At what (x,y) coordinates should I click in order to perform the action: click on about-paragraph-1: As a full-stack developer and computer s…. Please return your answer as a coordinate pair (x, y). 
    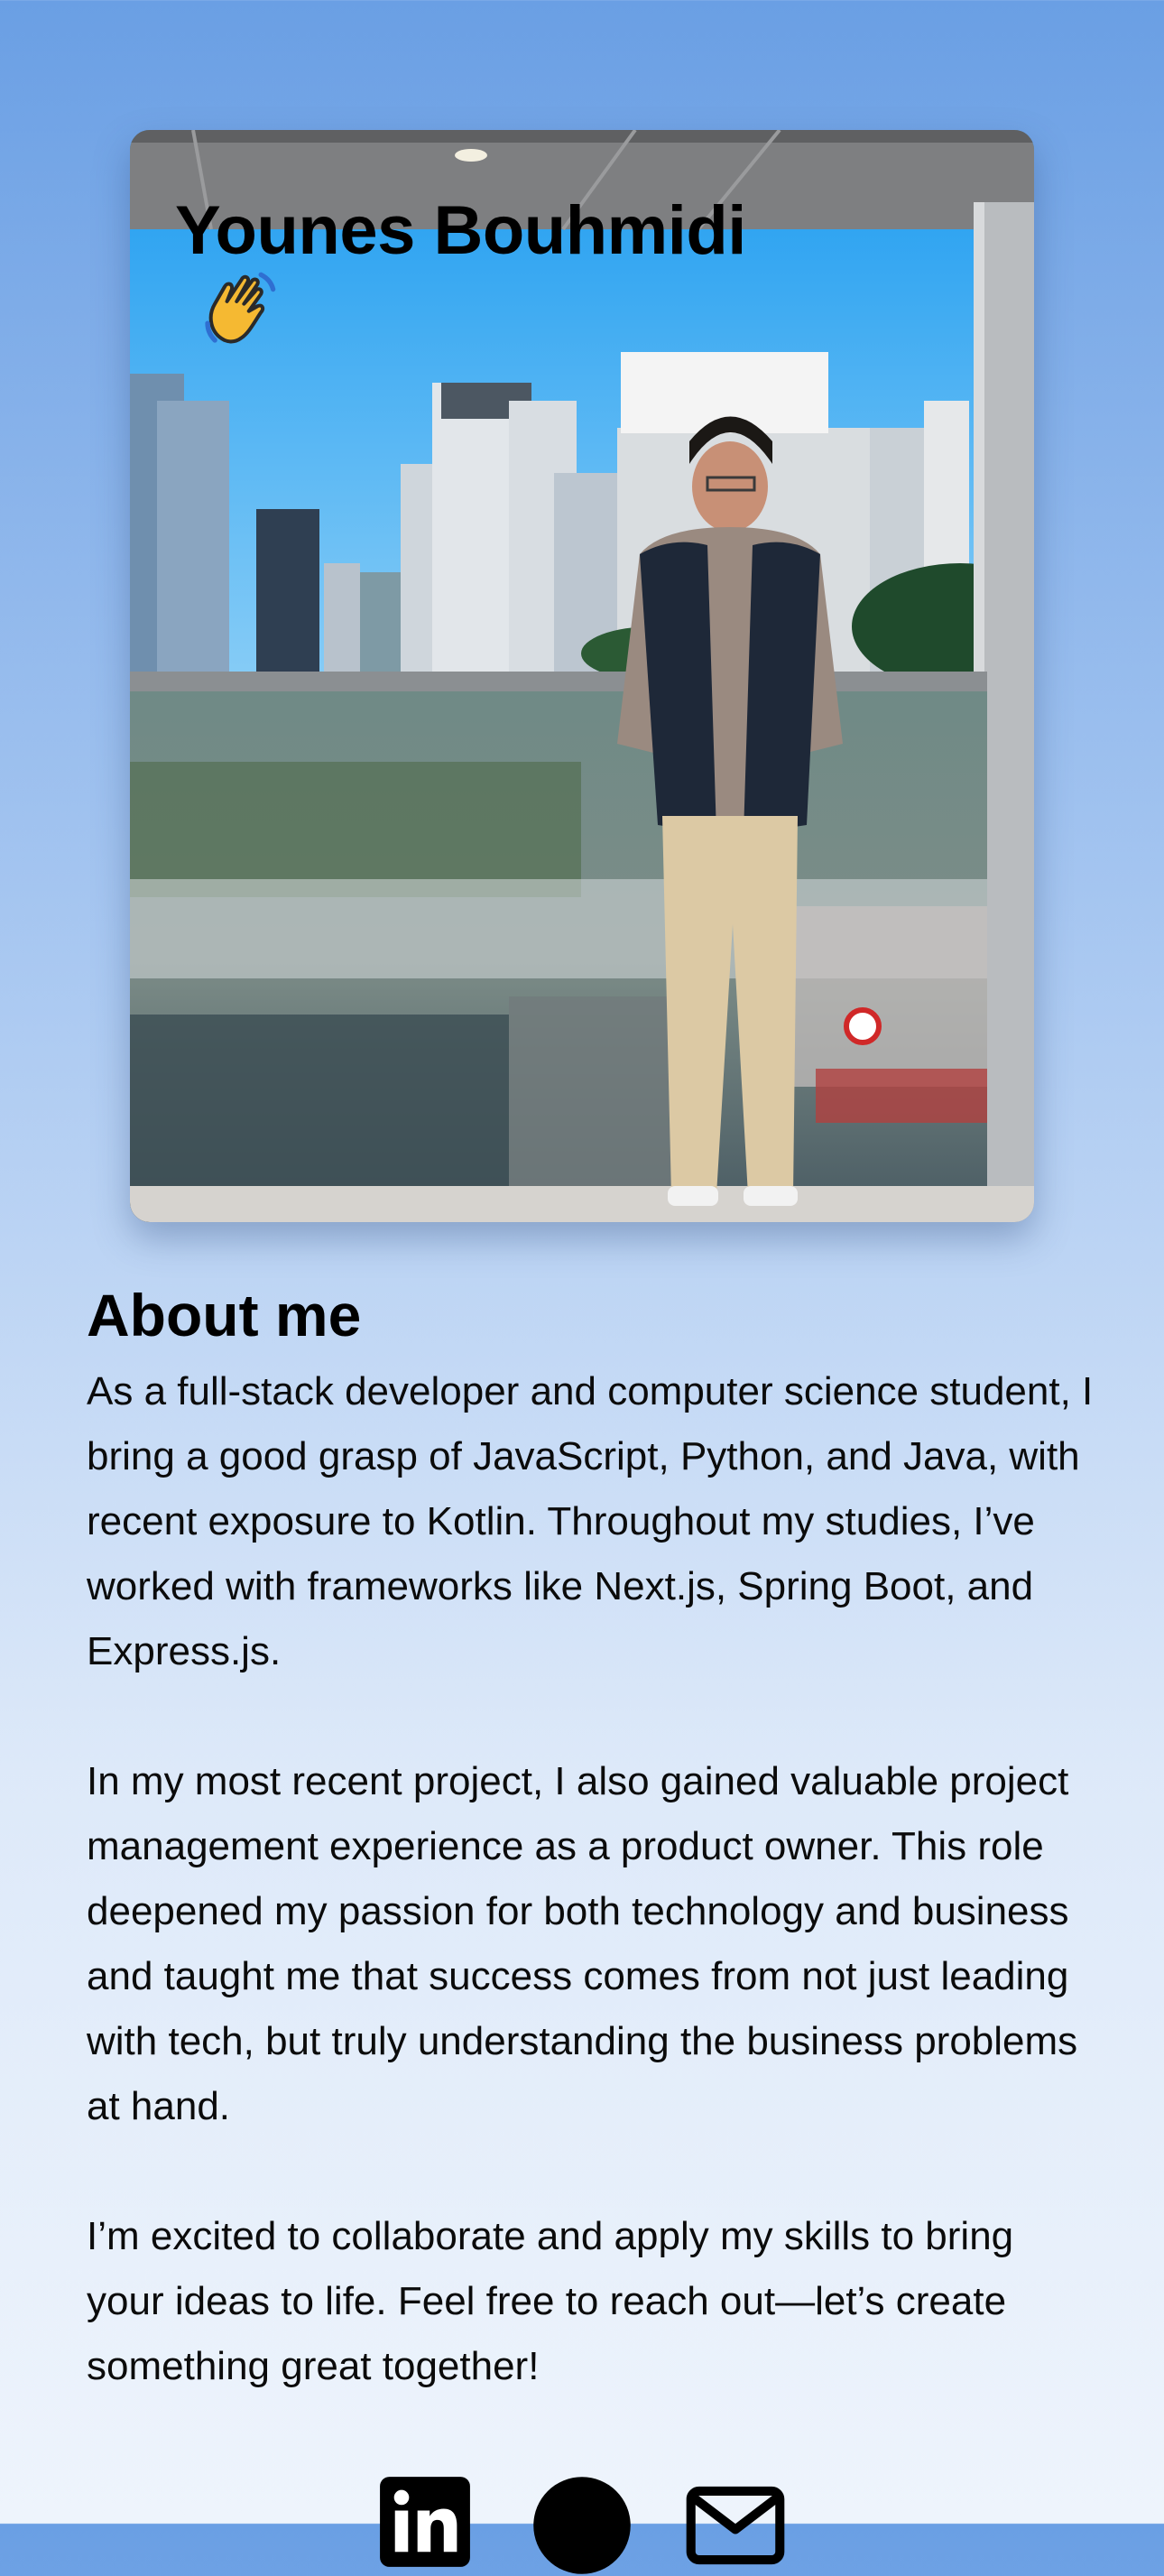
    Looking at the image, I should click on (590, 1521).